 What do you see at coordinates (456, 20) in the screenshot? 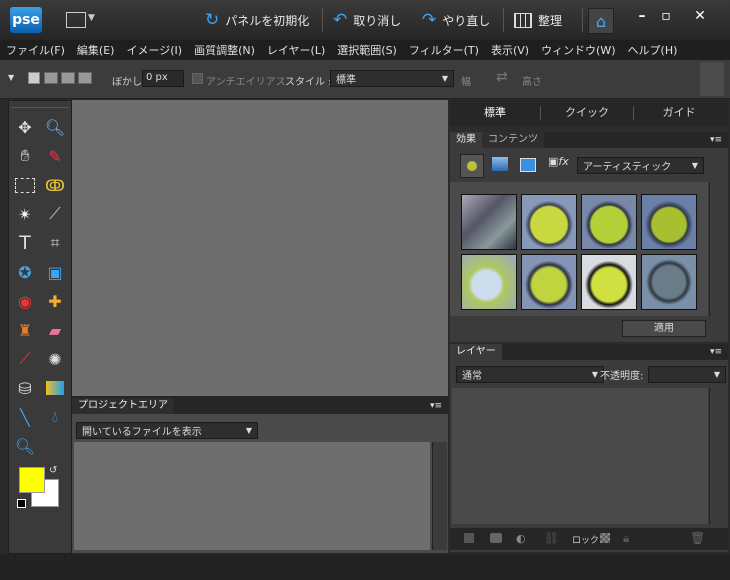
I see `redo-button: ↷ やり直し` at bounding box center [456, 20].